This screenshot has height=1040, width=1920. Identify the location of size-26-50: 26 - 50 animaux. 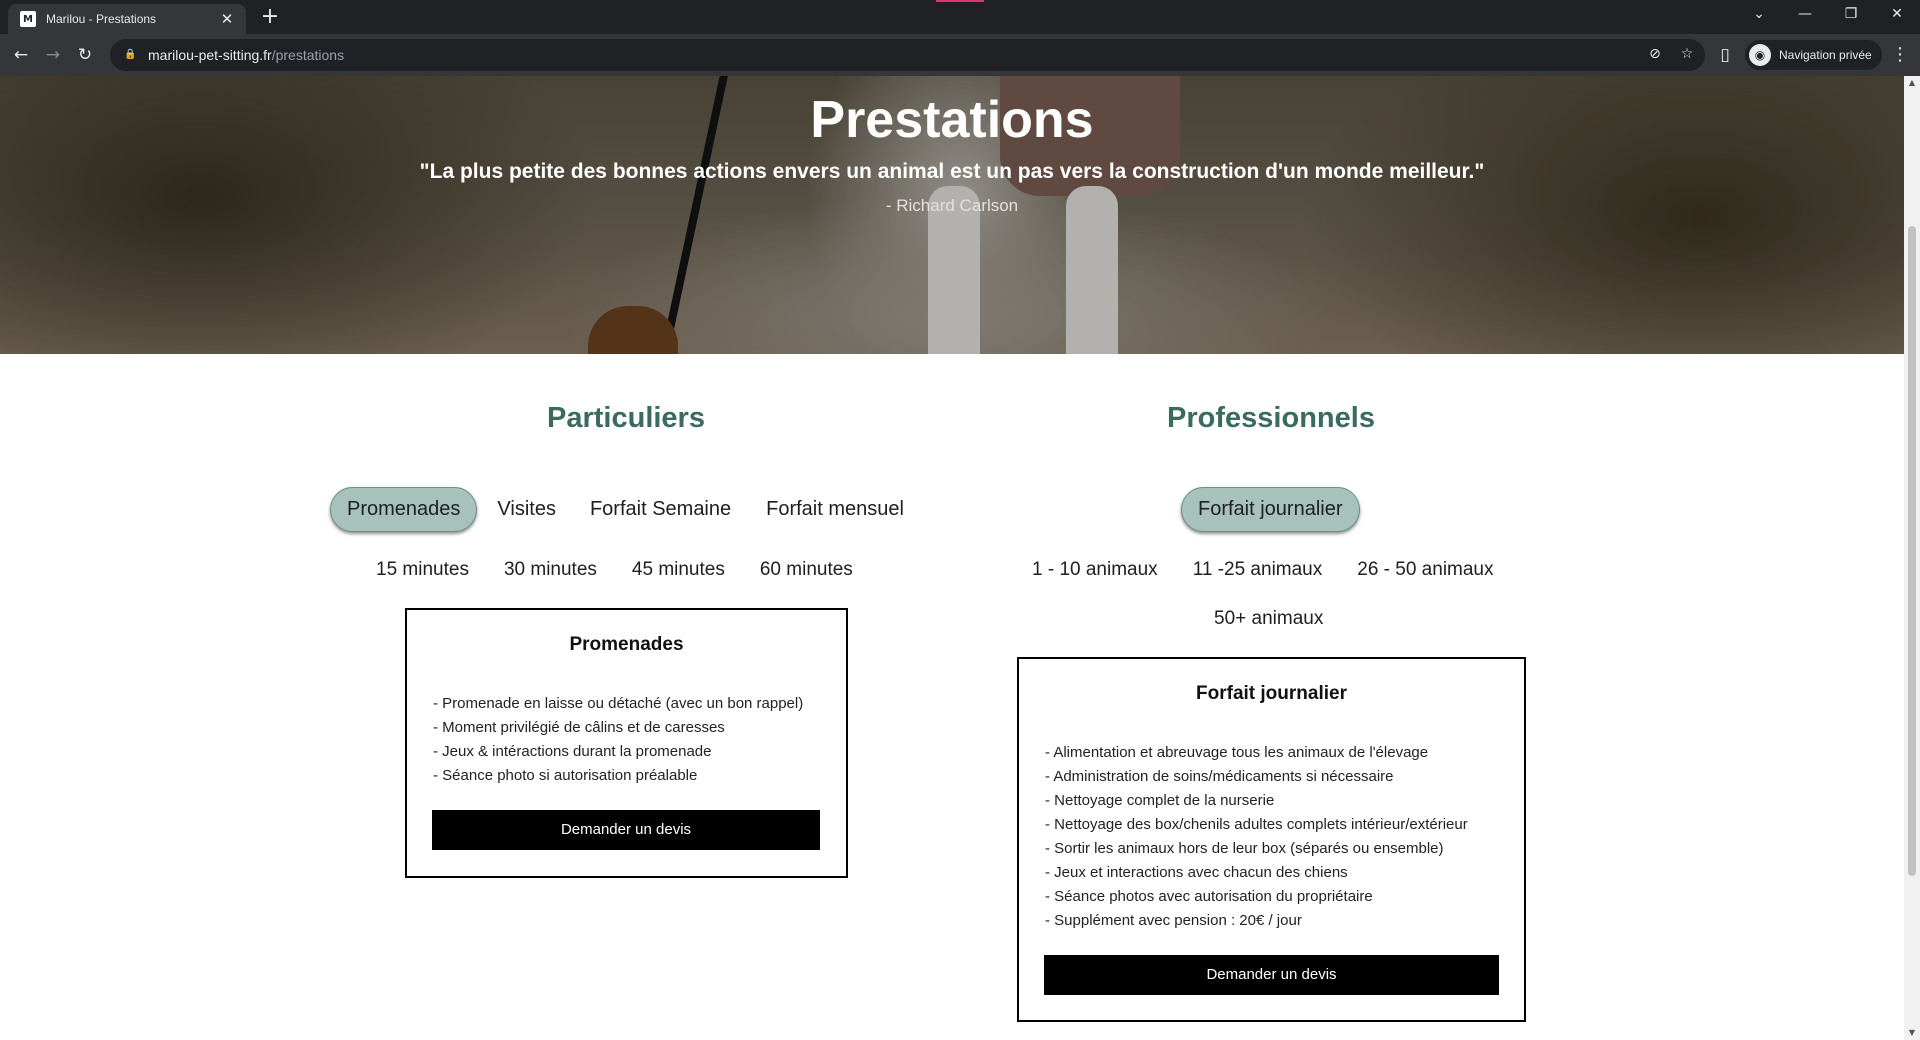
(1425, 570).